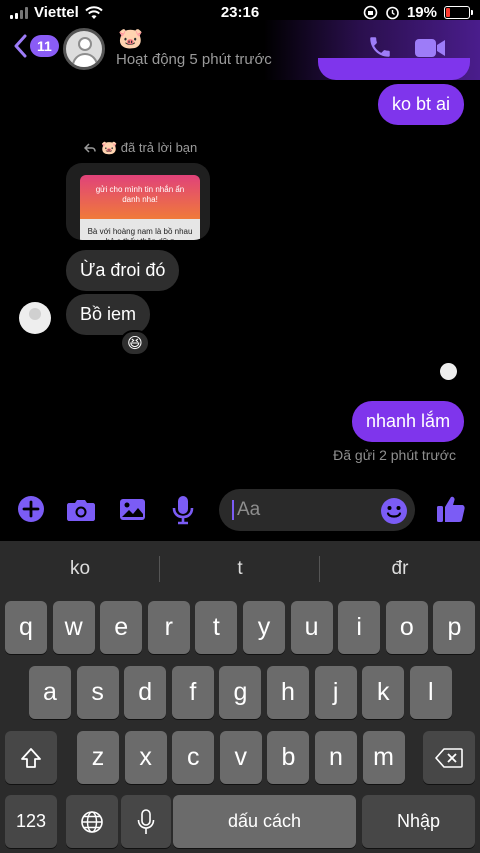  What do you see at coordinates (81, 510) in the screenshot?
I see `camera-icon` at bounding box center [81, 510].